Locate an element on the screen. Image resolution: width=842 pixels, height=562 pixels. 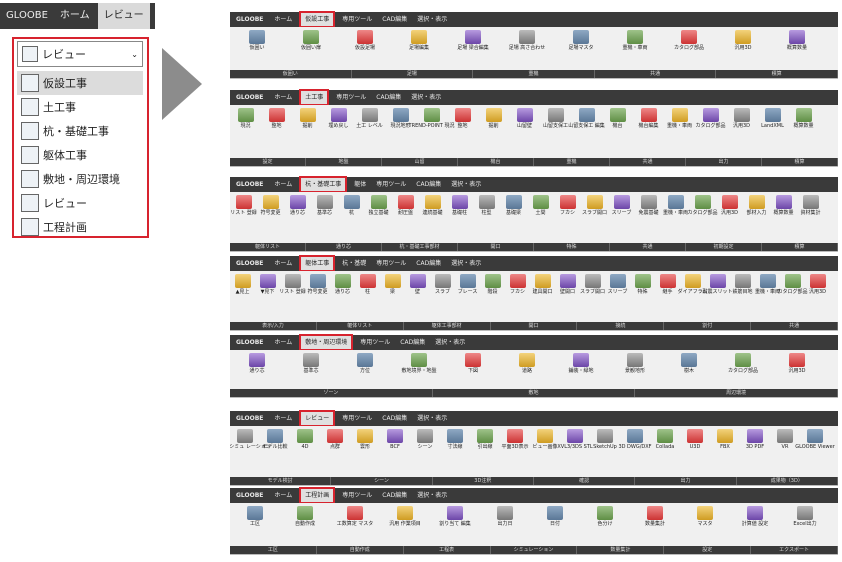
ribbon-button: 数量集計 is located at coordinates (655, 516).